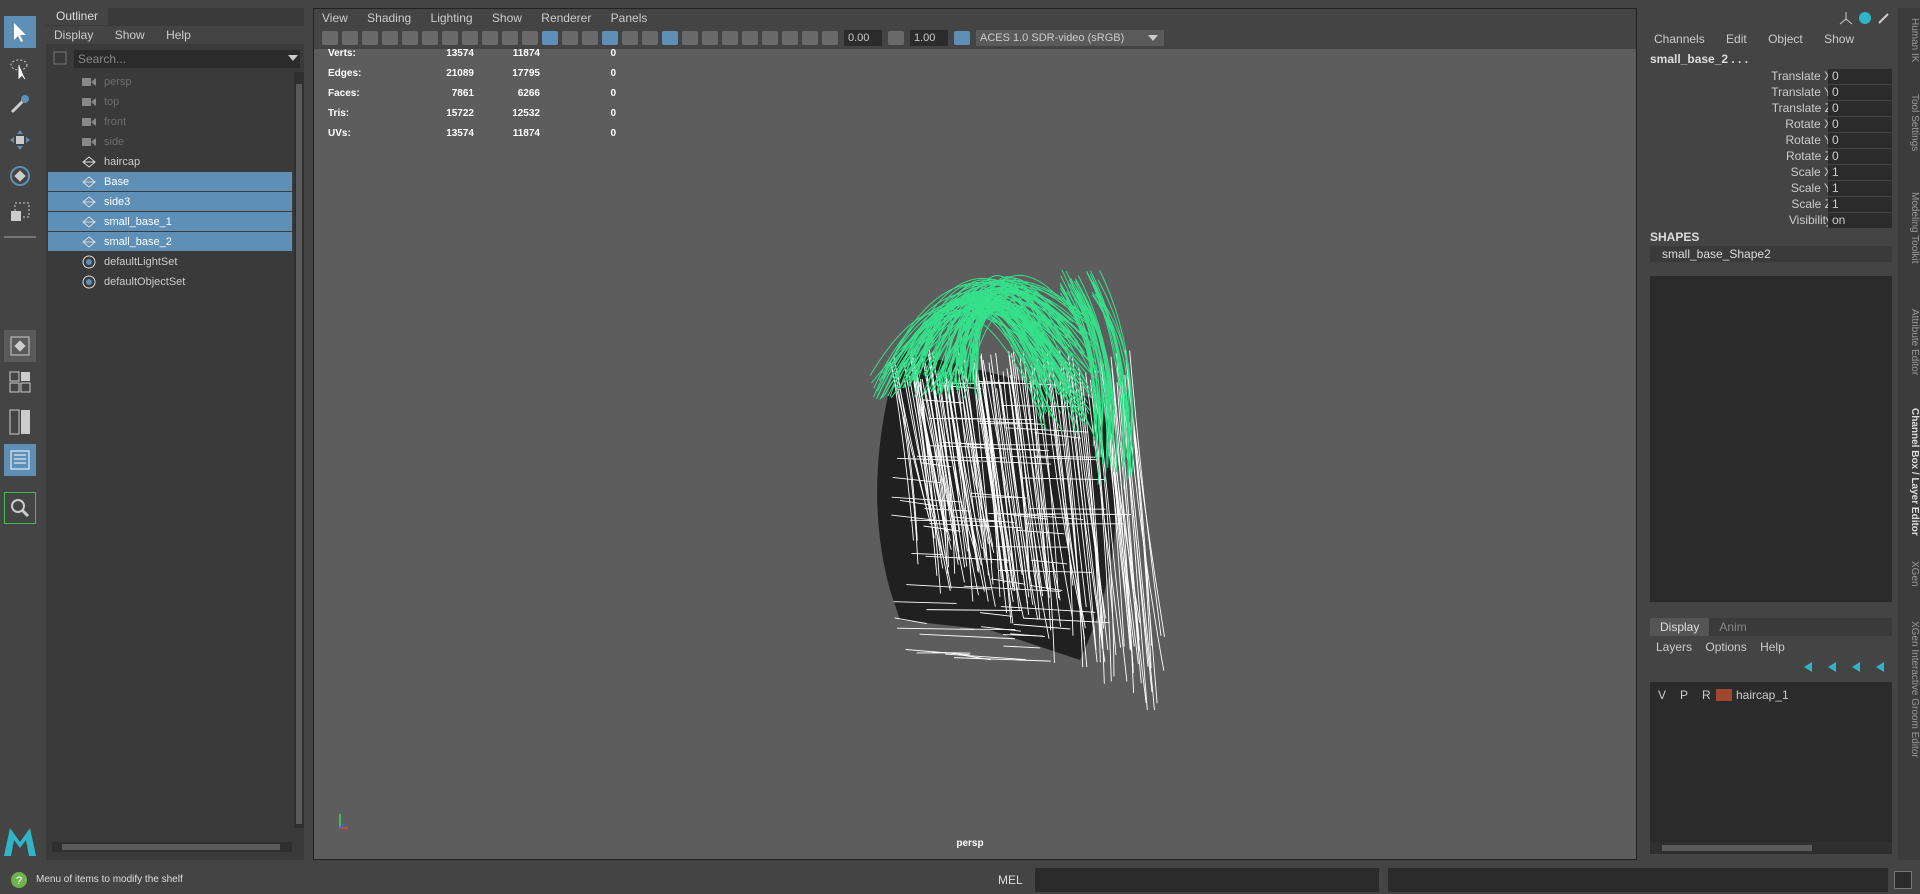  What do you see at coordinates (1207, 880) in the screenshot?
I see `command-line-input` at bounding box center [1207, 880].